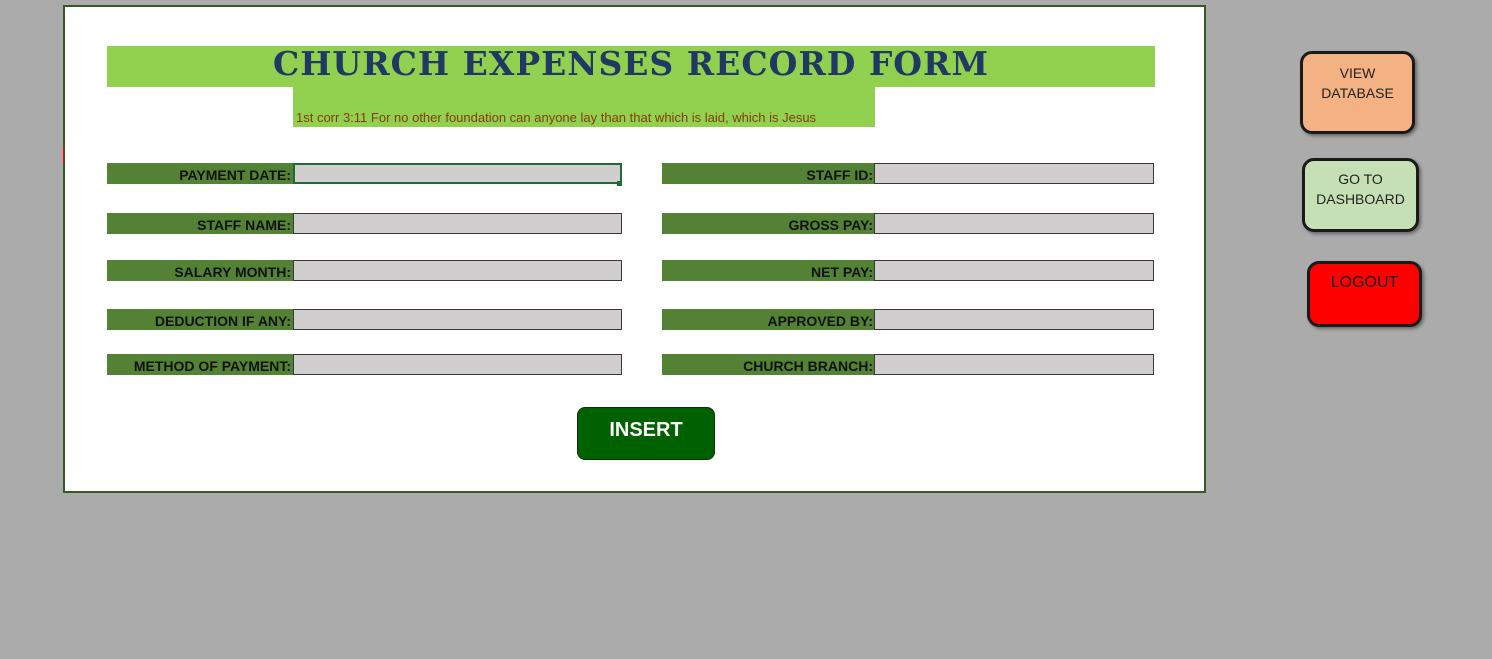 The height and width of the screenshot is (659, 1492). Describe the element at coordinates (646, 433) in the screenshot. I see `insert-button: INSERT` at that location.